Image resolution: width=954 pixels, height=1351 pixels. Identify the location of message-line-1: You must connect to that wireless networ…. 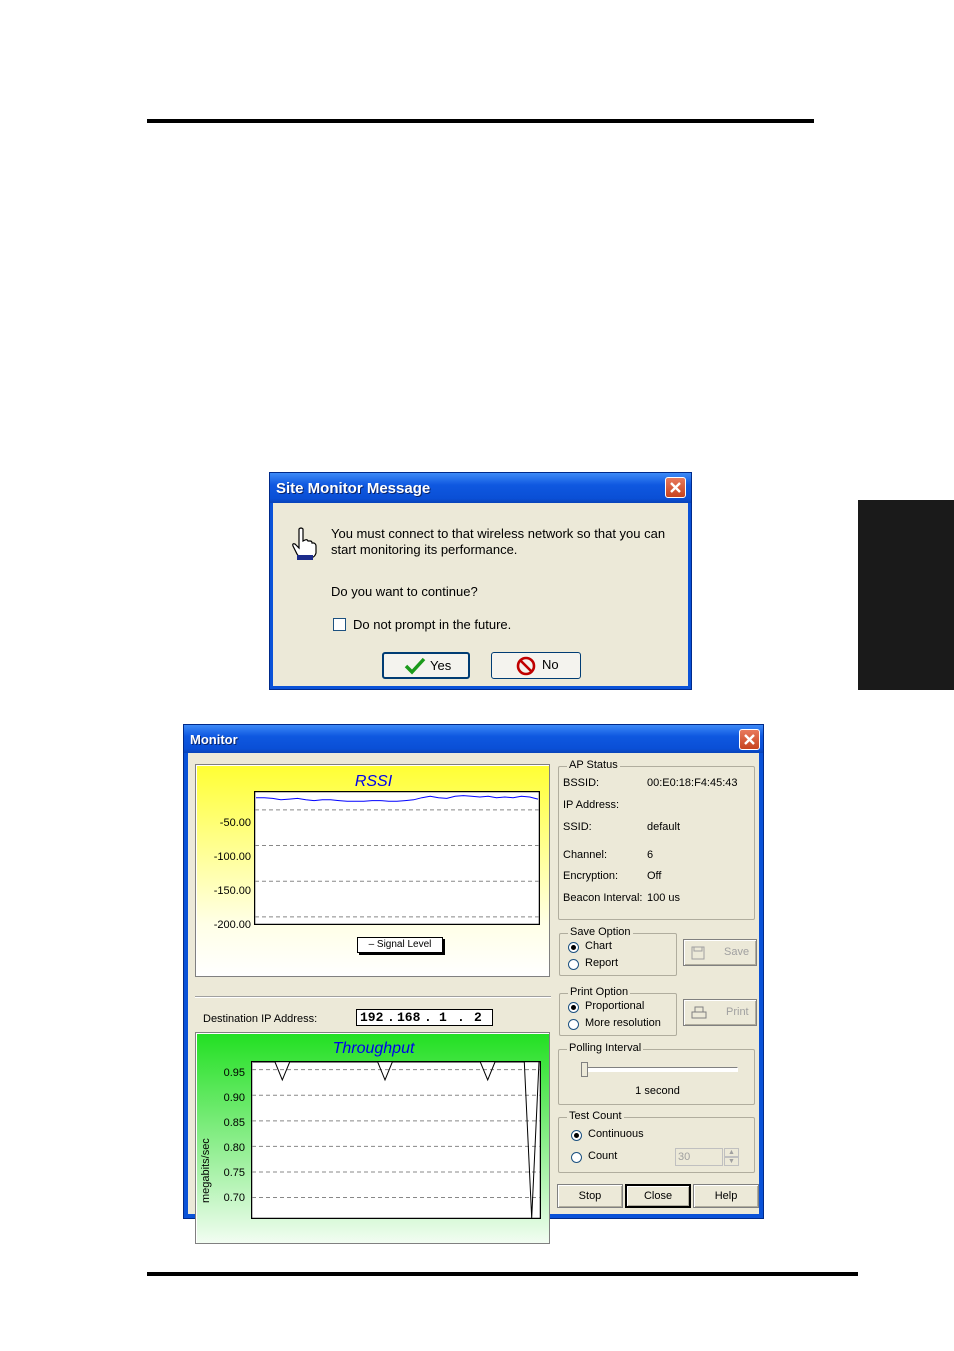
(498, 533).